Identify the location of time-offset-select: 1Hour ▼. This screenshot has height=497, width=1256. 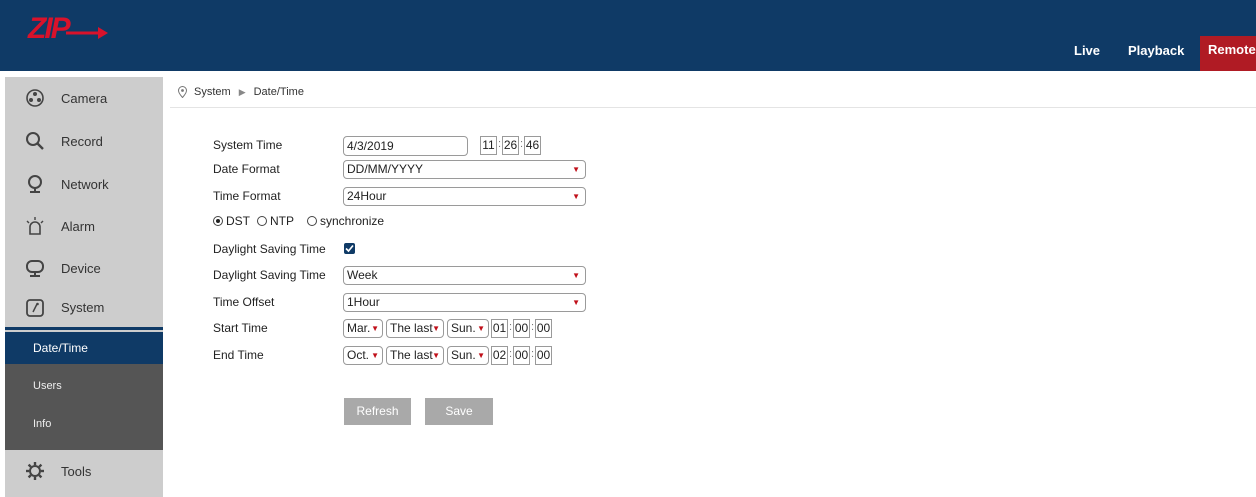
(464, 302).